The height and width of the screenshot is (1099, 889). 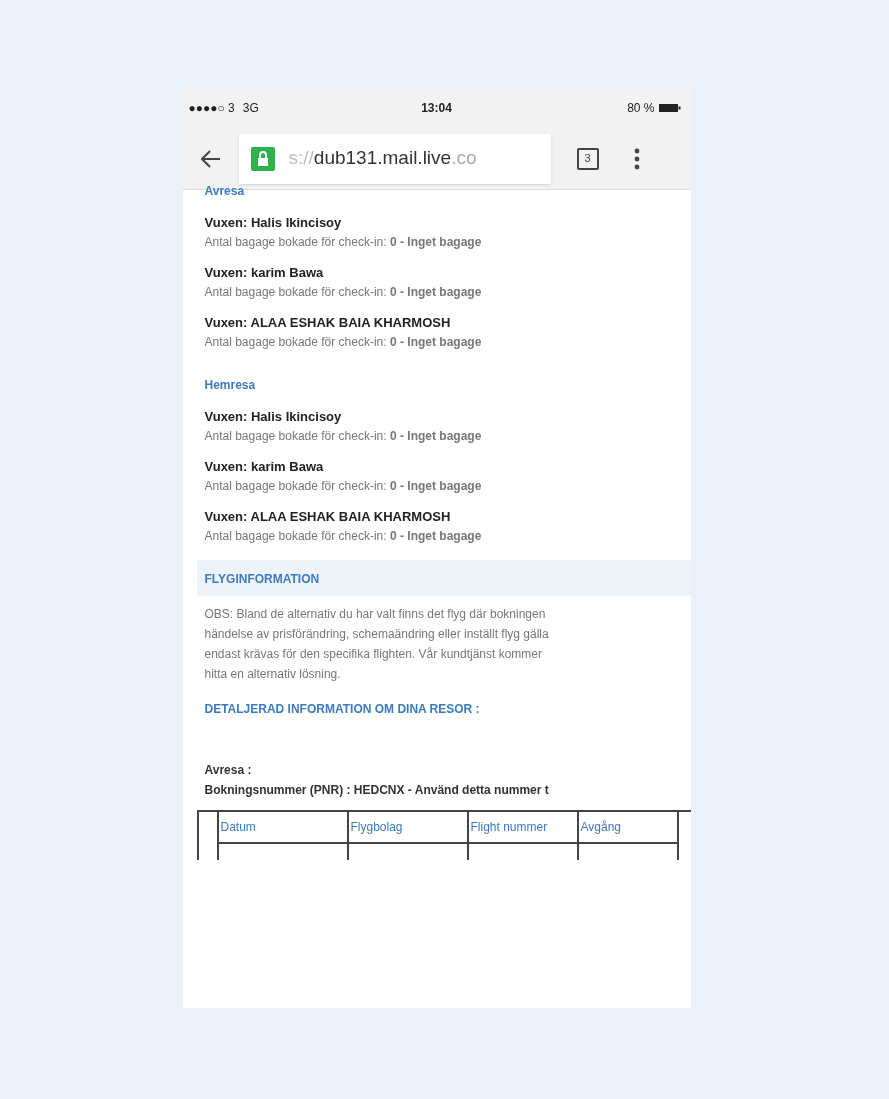 I want to click on address-bar: s://dub131.mail.live.co, so click(x=394, y=158).